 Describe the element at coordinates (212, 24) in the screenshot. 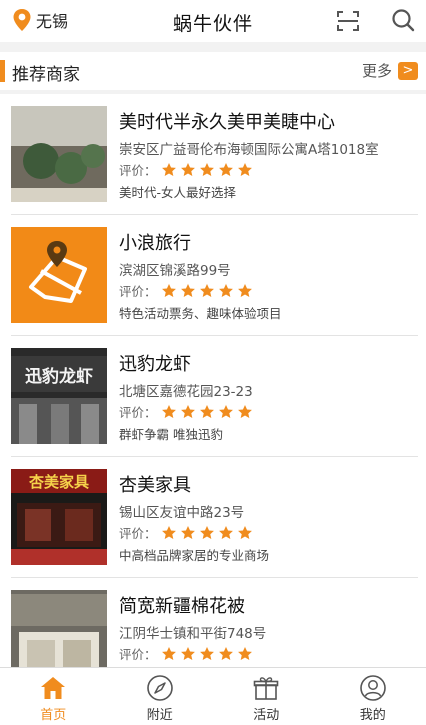

I see `app-title: 蜗牛伙伴` at that location.